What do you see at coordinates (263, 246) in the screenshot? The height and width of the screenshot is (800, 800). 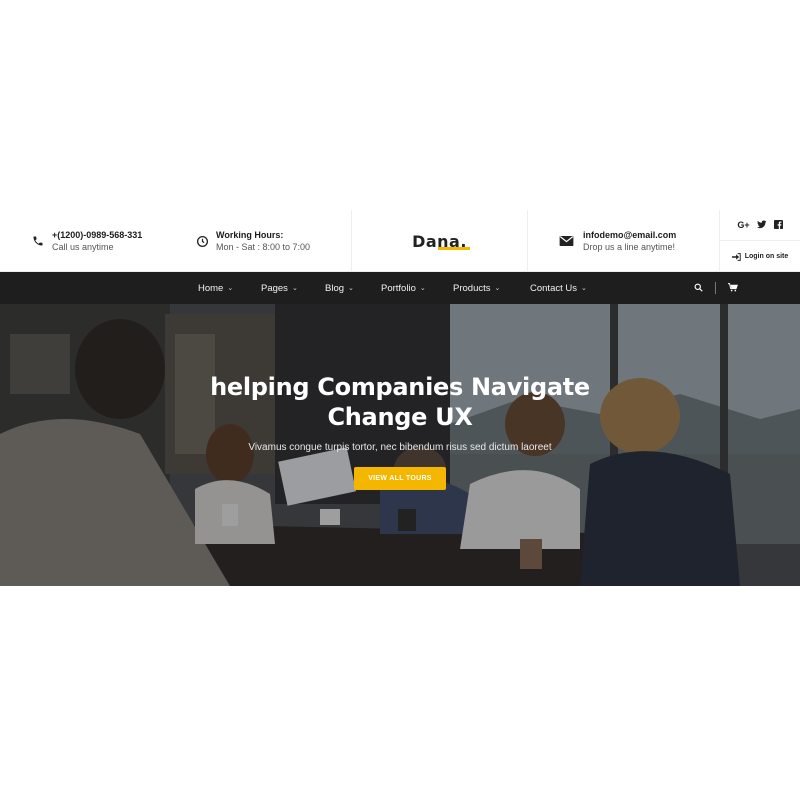 I see `working-hours-value: Mon - Sat : 8:00 to 7:00` at bounding box center [263, 246].